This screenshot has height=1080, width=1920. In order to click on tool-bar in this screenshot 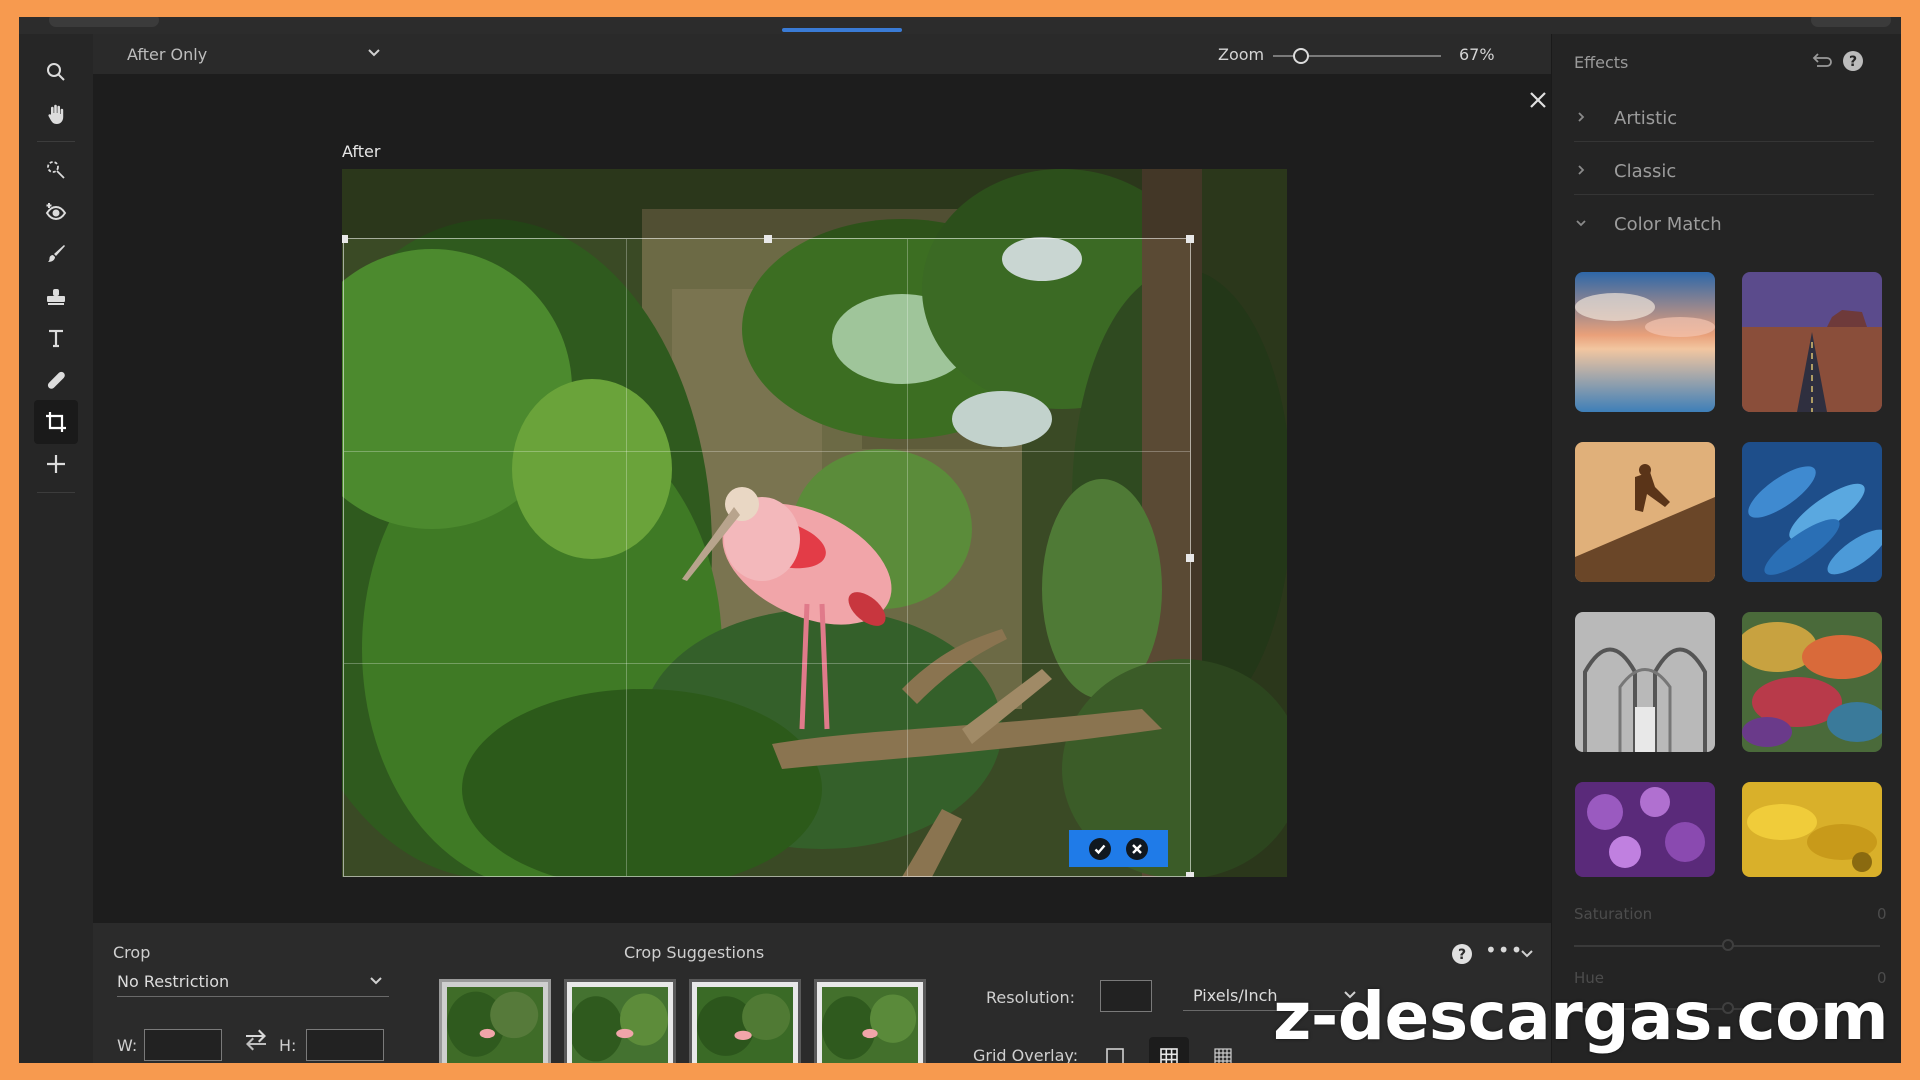, I will do `click(56, 548)`.